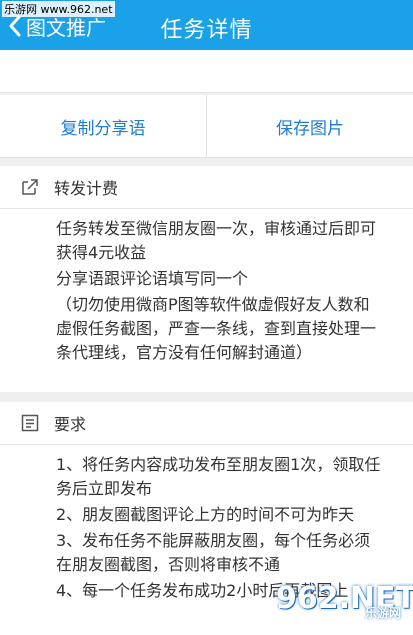  Describe the element at coordinates (218, 476) in the screenshot. I see `requirement-line: 1、将任务内容成功发布至朋友圈1次，领取任务后立即发布` at that location.